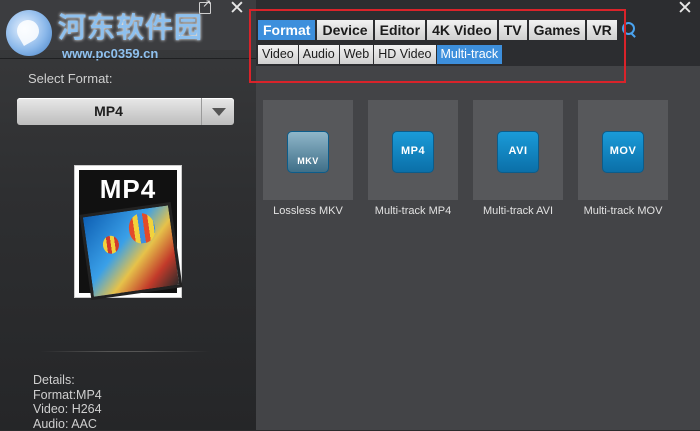 The height and width of the screenshot is (431, 700). Describe the element at coordinates (130, 251) in the screenshot. I see `film-strip-image` at that location.